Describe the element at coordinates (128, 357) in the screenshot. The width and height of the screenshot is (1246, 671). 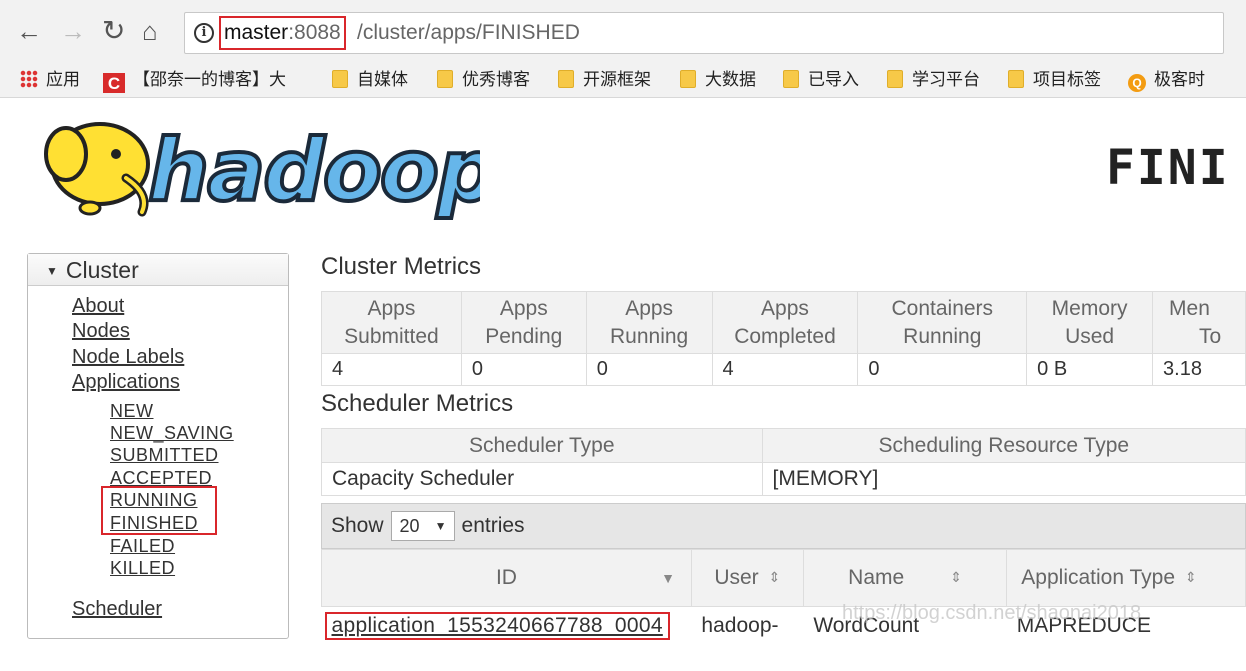
I see `sidebar-link-node-labels: Node Labels` at that location.